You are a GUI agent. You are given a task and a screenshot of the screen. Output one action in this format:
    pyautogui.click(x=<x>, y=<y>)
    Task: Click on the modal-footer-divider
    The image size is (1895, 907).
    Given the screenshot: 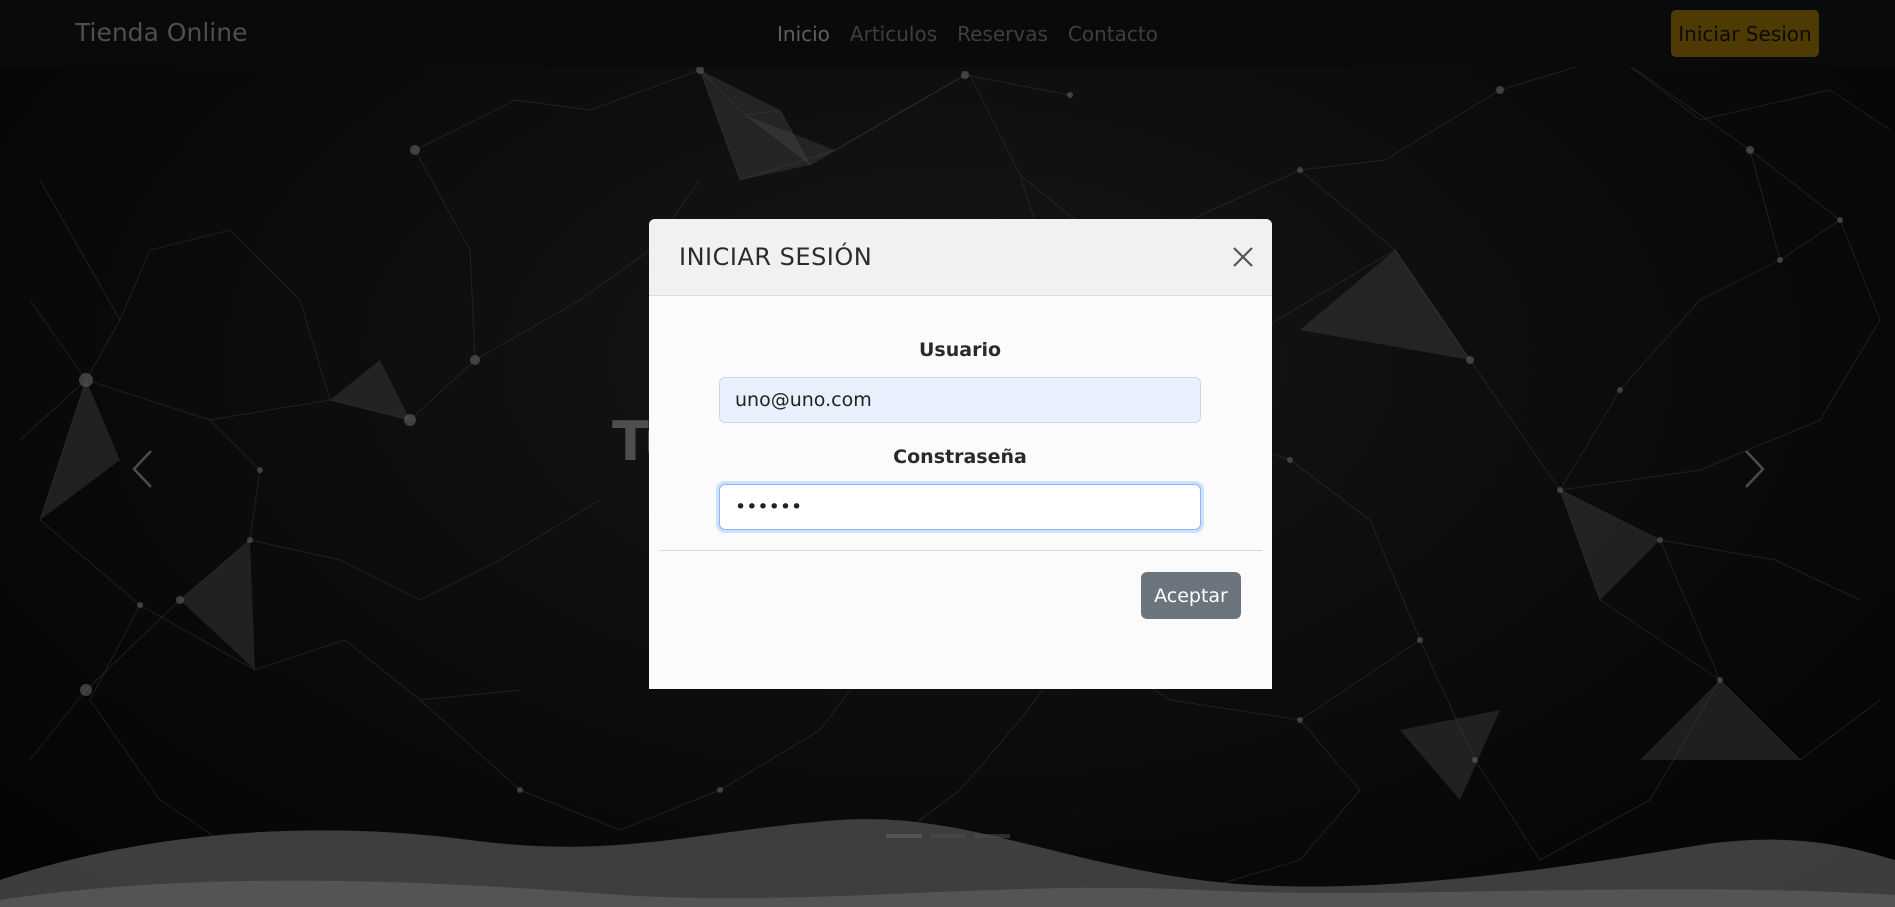 What is the action you would take?
    pyautogui.click(x=960, y=550)
    